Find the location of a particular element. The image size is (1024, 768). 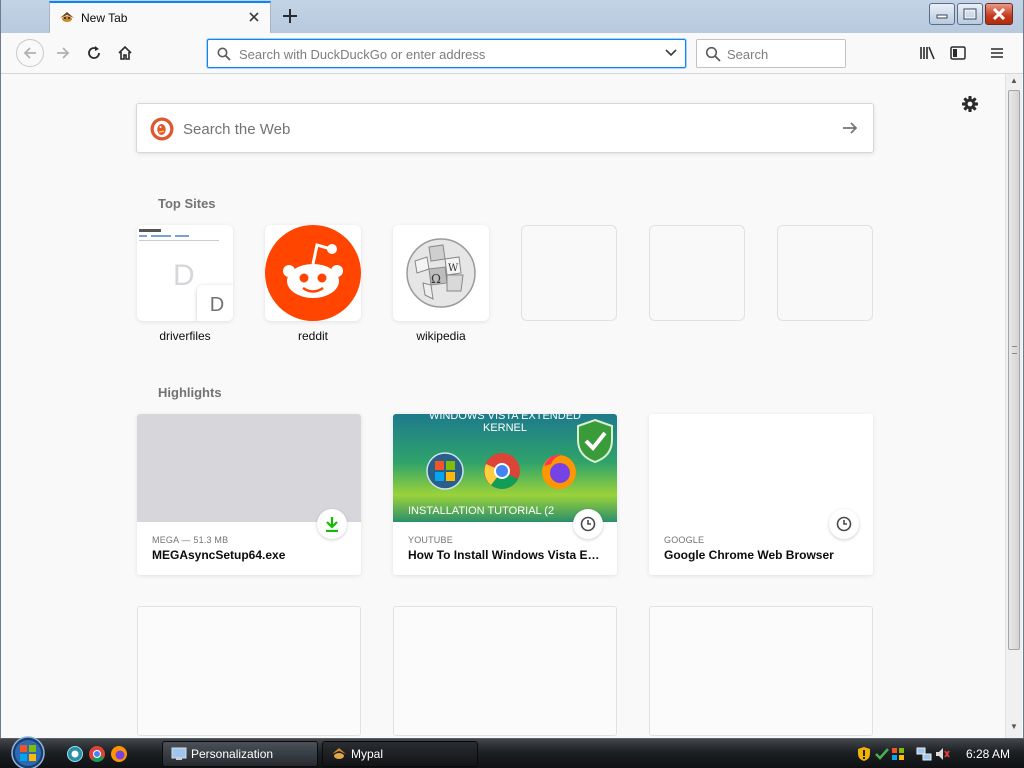

windows-logo-icon is located at coordinates (445, 471).